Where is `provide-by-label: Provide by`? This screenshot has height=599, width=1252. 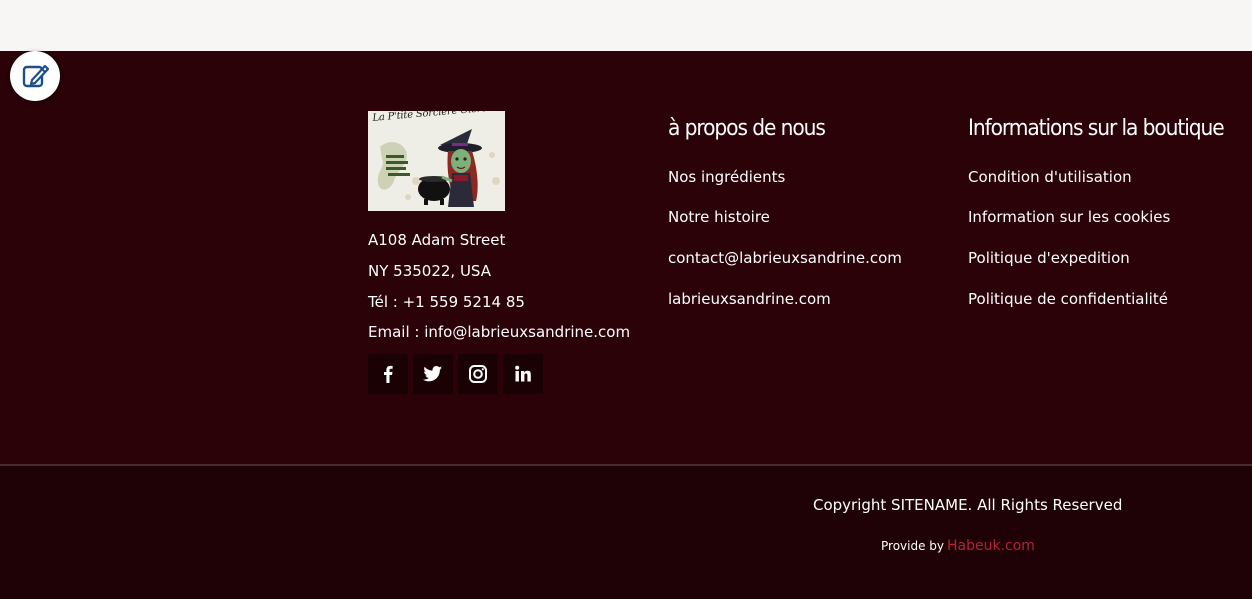
provide-by-label: Provide by is located at coordinates (913, 546).